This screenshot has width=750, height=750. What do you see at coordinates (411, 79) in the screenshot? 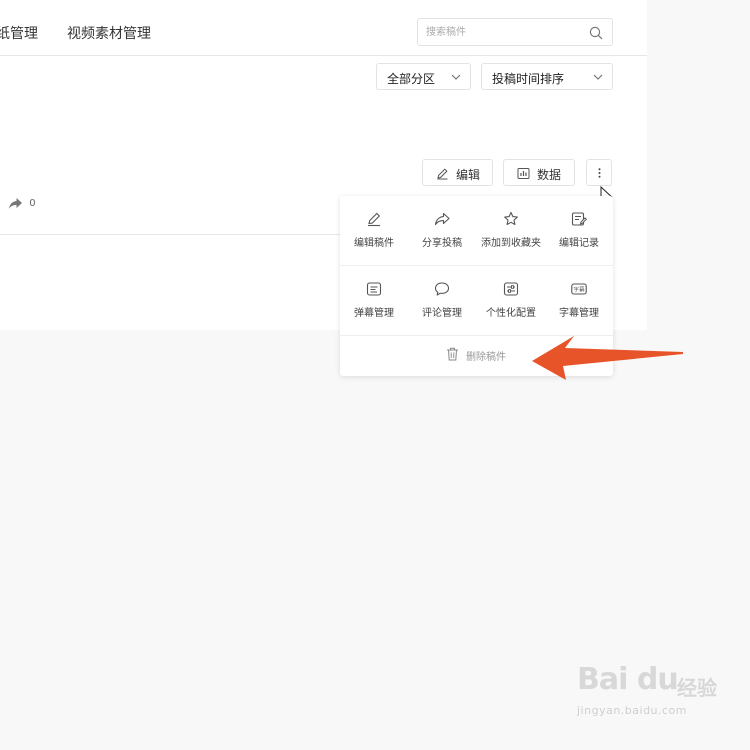
I see `area-select-label: 全部分区` at bounding box center [411, 79].